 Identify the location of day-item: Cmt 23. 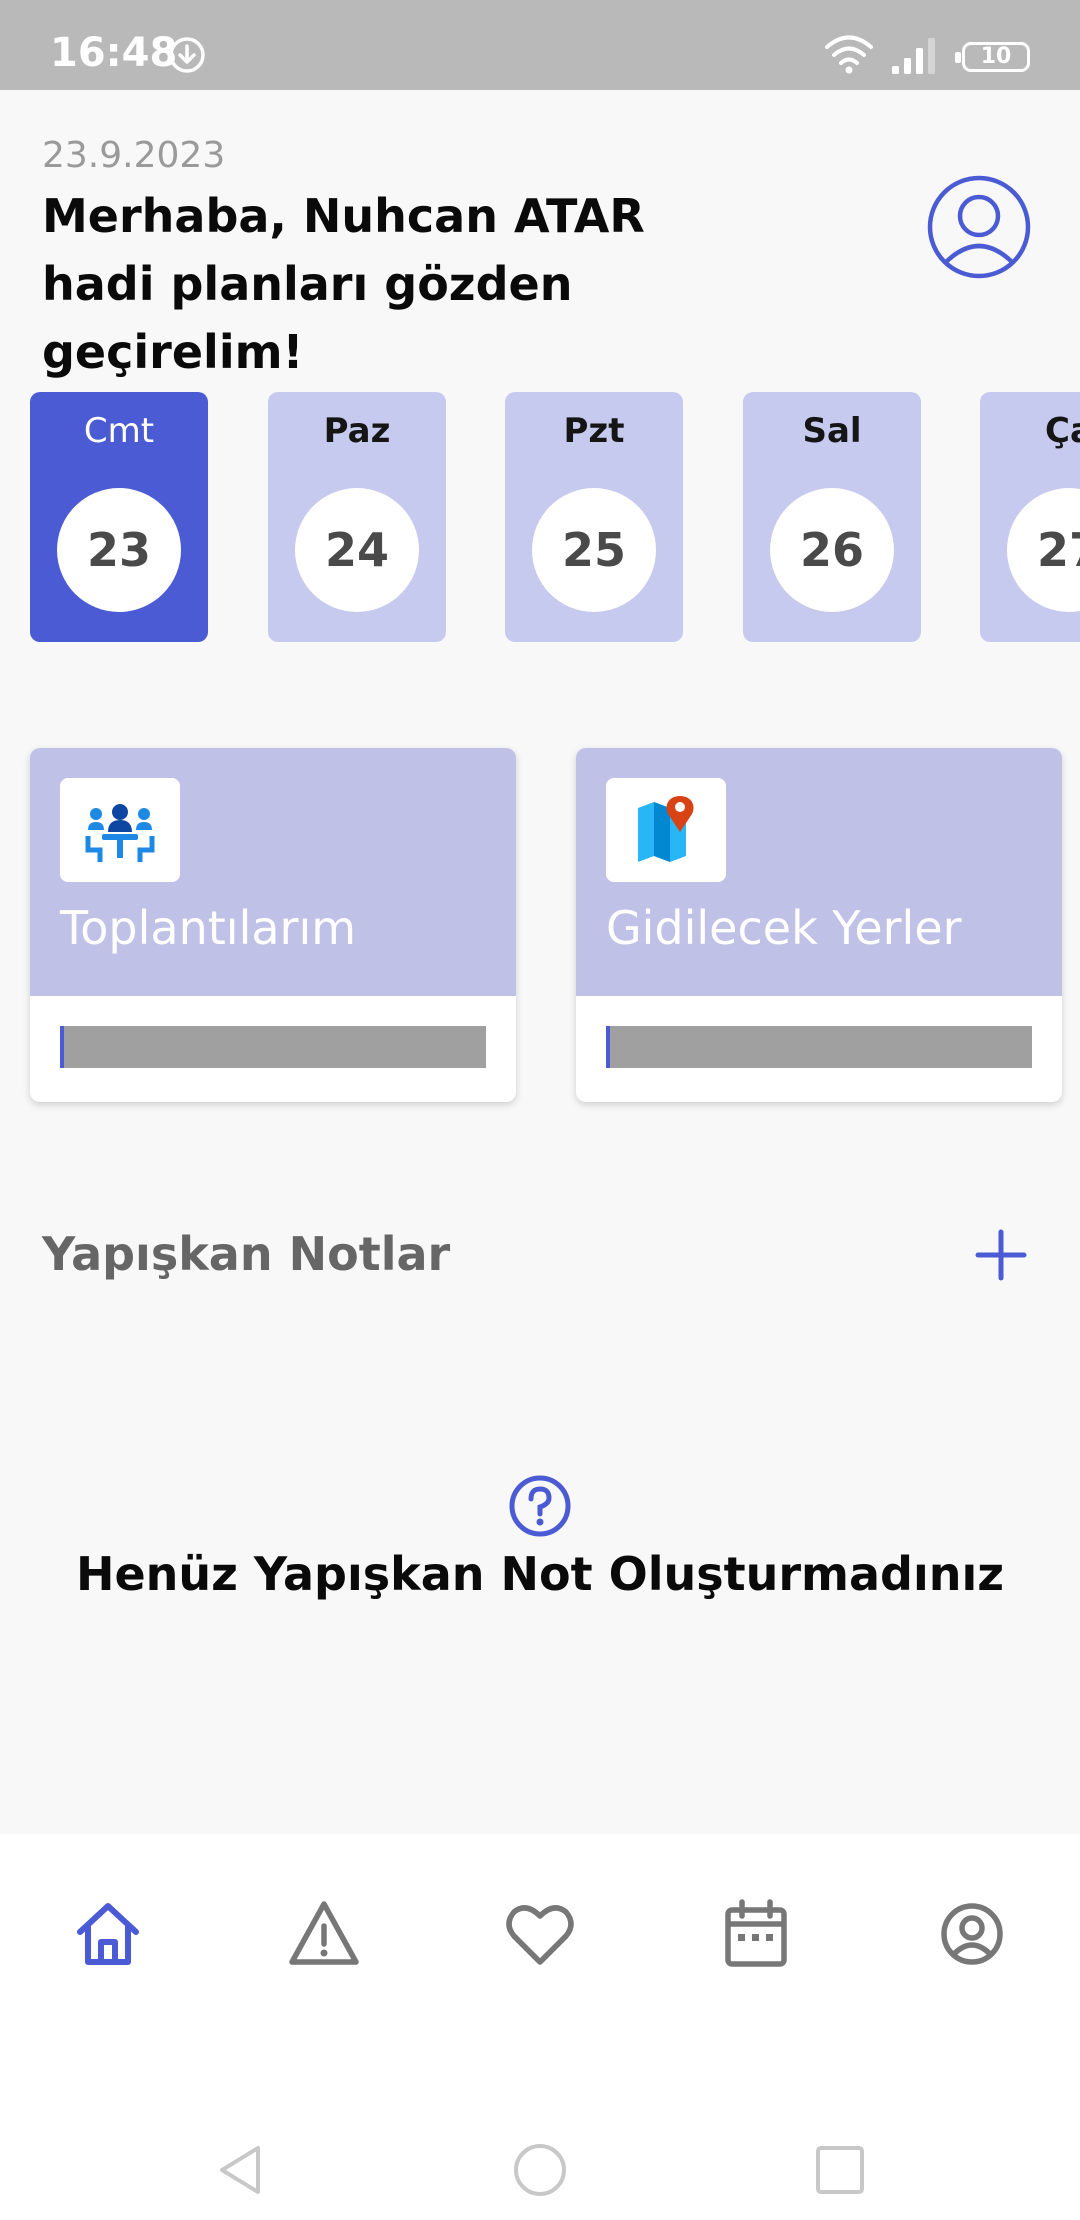
(119, 517).